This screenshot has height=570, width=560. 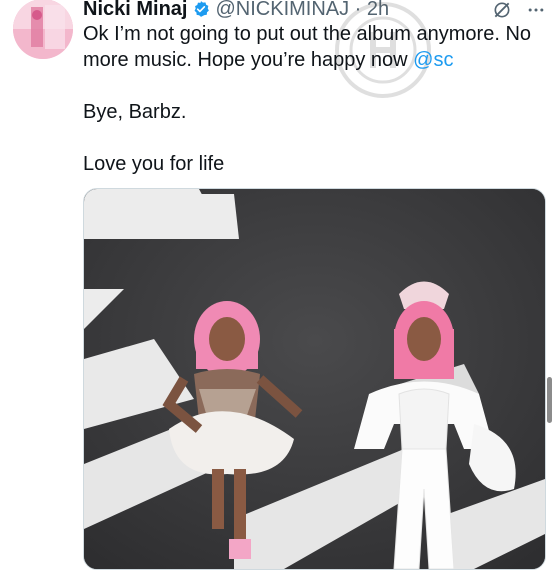 I want to click on author-name: Nicki Minaj, so click(x=135, y=10).